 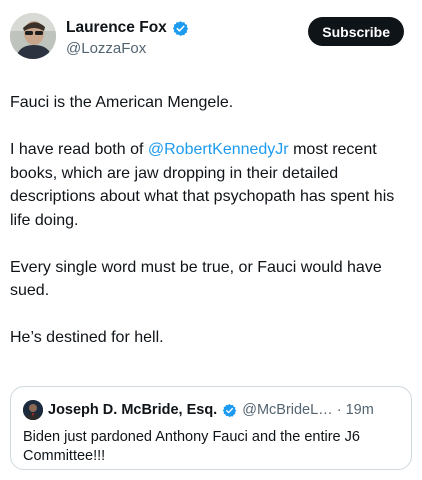 I want to click on tweet-header: Laurence Fox @LozzaFox Subscribe, so click(x=211, y=38).